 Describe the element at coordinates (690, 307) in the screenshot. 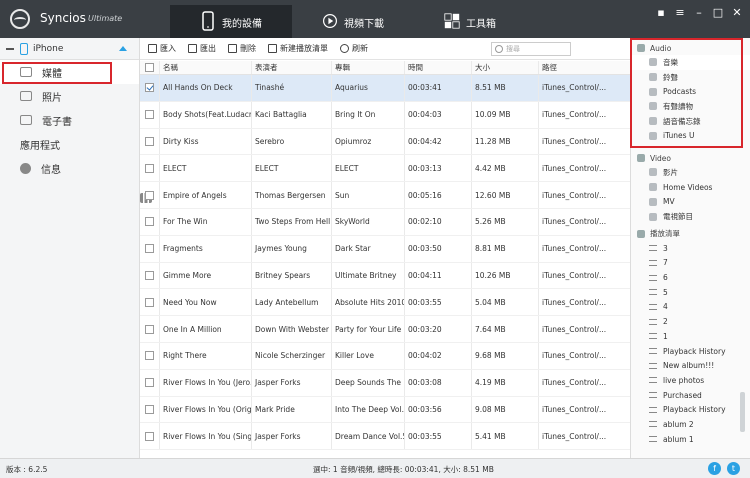

I see `playlist-item: 4` at that location.